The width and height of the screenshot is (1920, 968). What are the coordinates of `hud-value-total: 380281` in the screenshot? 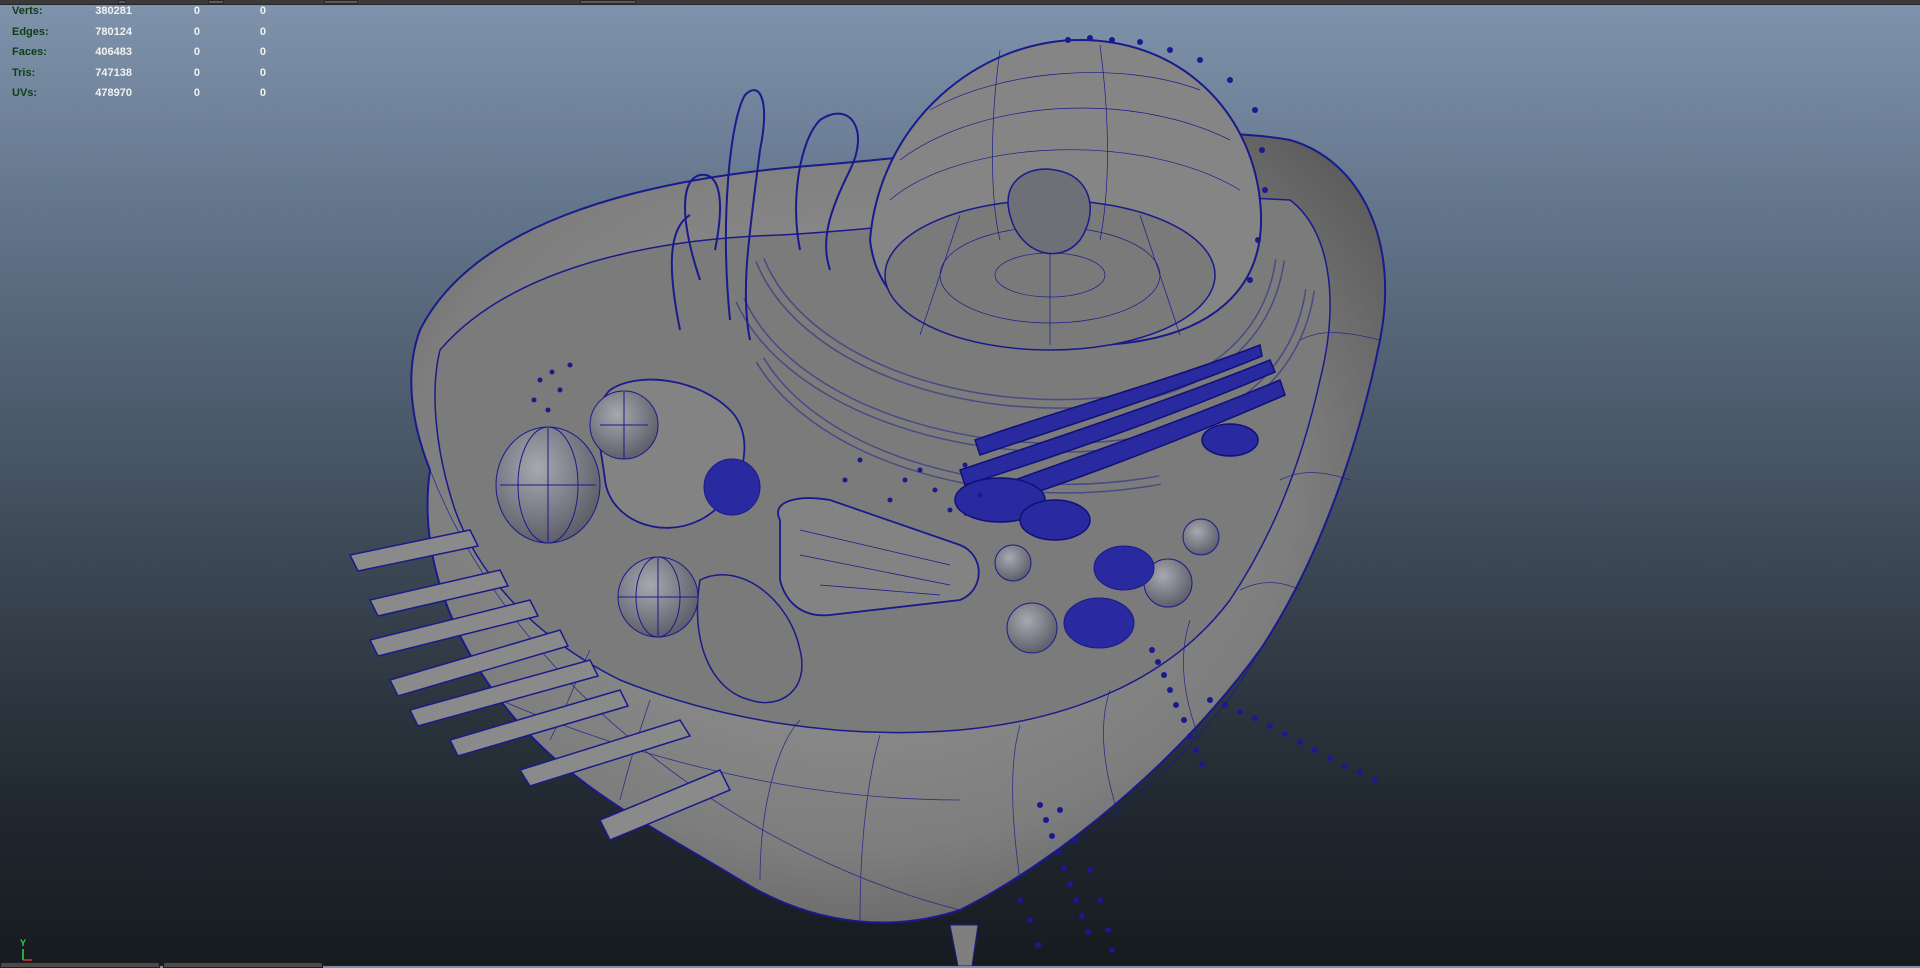 It's located at (113, 11).